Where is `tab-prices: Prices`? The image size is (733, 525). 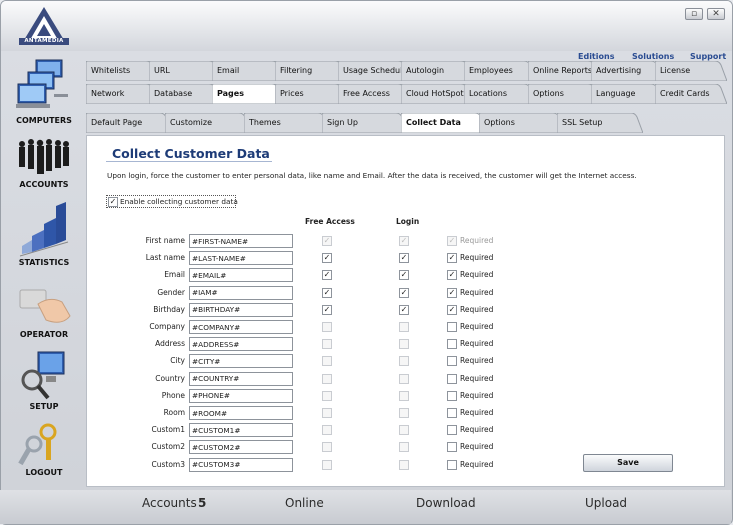
tab-prices: Prices is located at coordinates (311, 94).